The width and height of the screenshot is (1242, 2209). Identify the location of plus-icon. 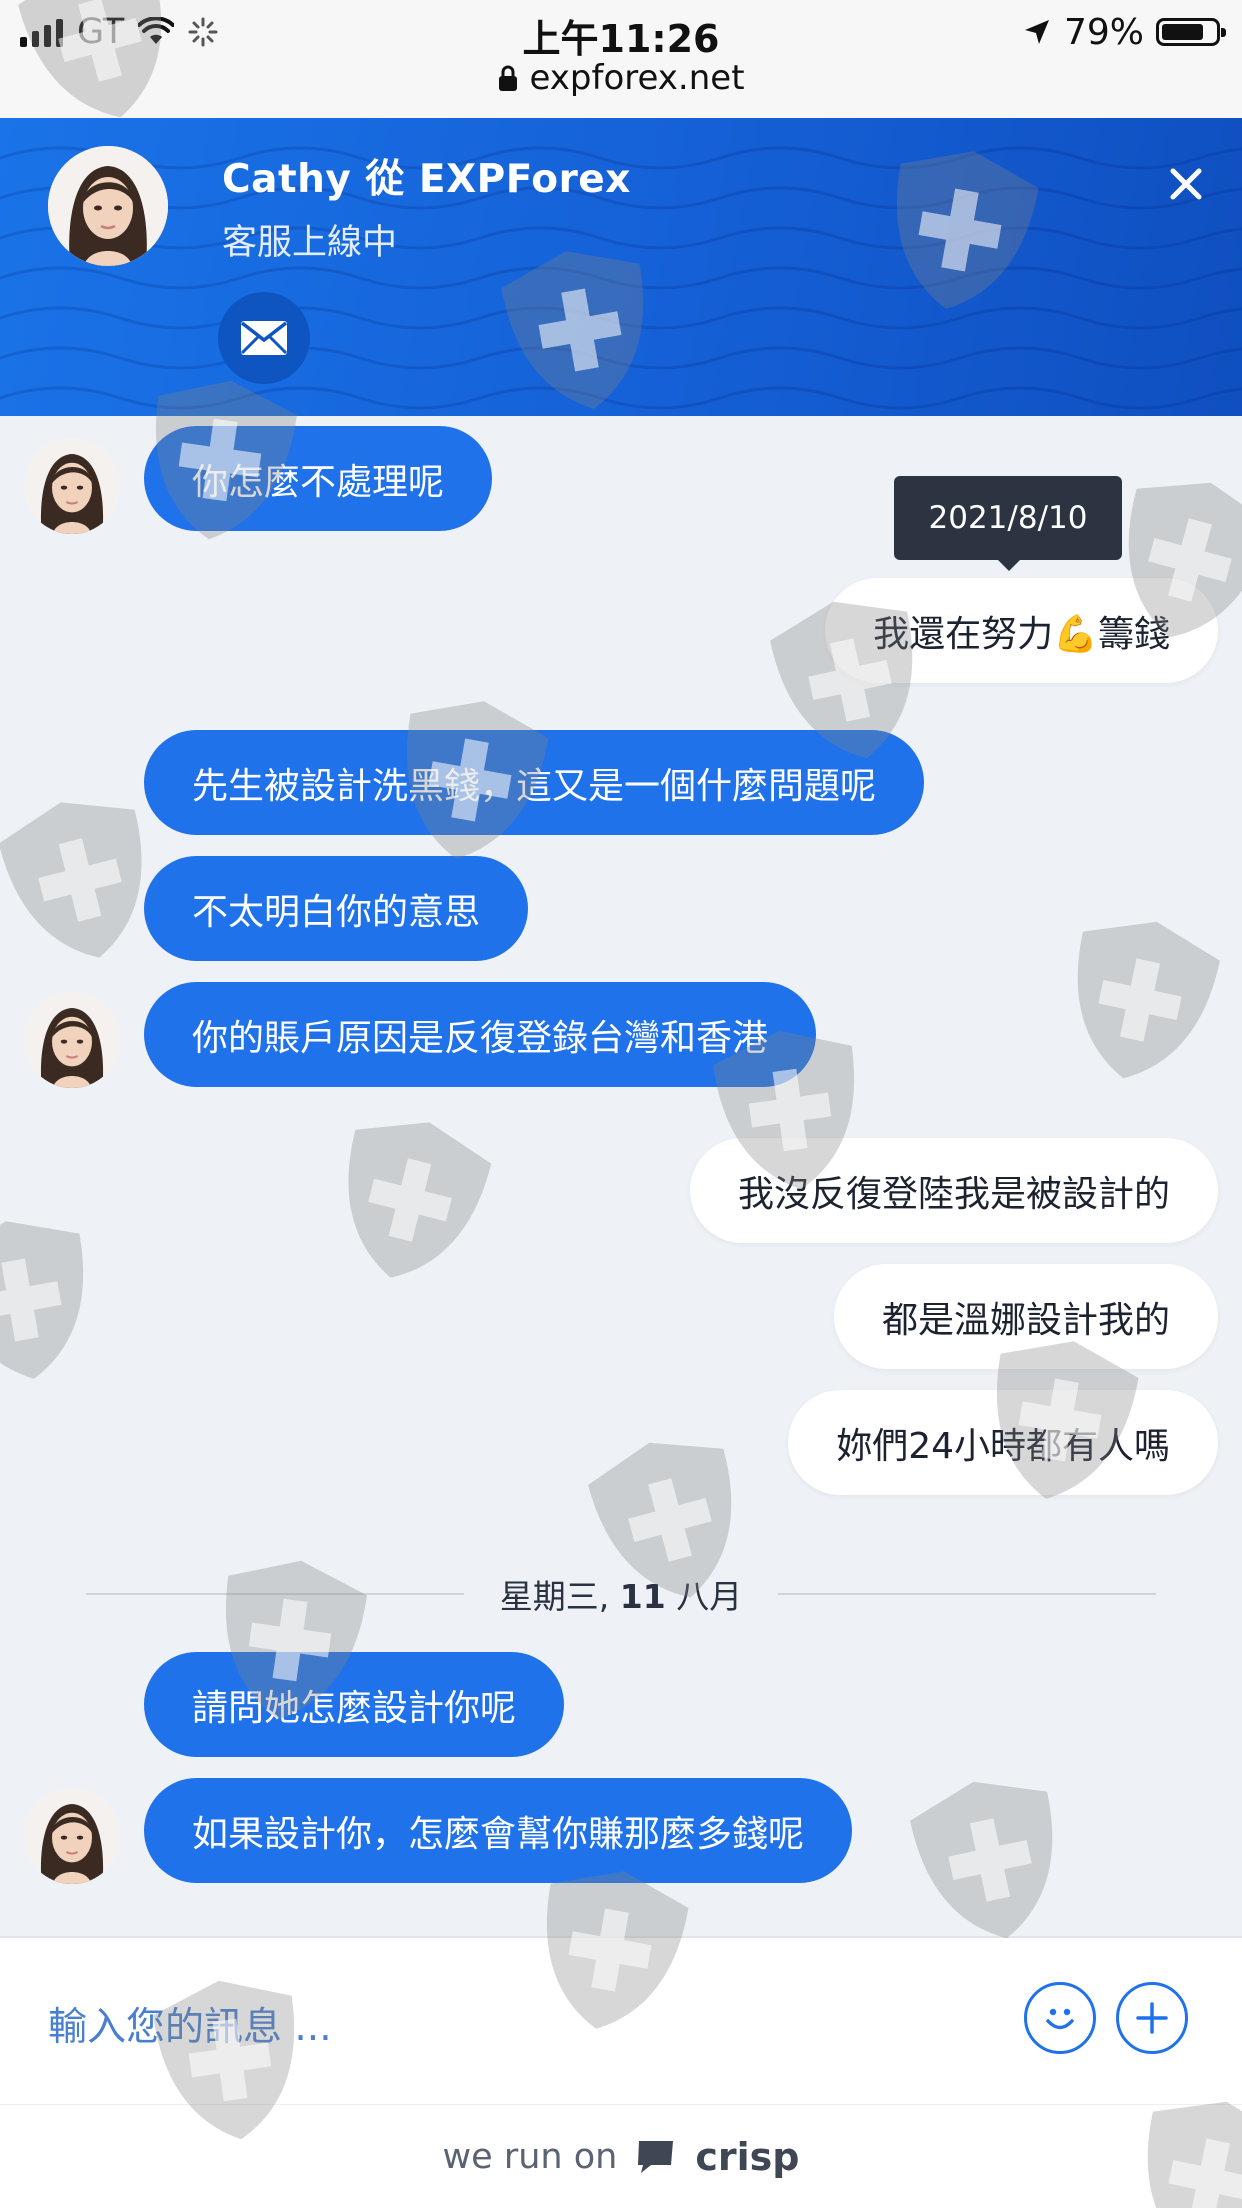
(1152, 2018).